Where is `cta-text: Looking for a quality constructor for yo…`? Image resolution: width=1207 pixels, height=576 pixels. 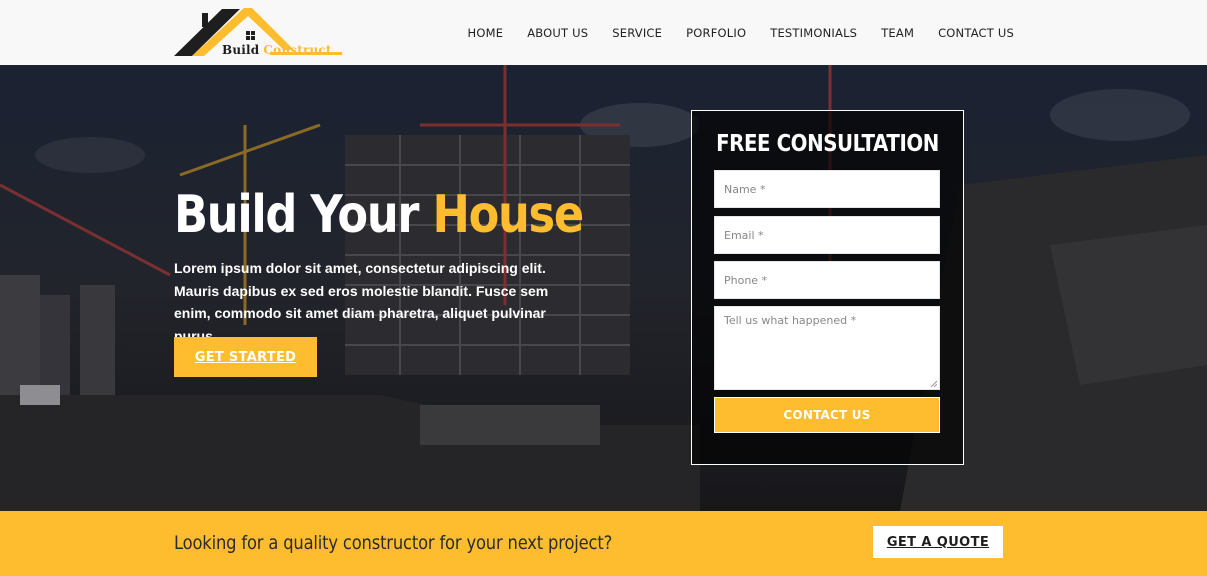
cta-text: Looking for a quality constructor for yo… is located at coordinates (393, 543).